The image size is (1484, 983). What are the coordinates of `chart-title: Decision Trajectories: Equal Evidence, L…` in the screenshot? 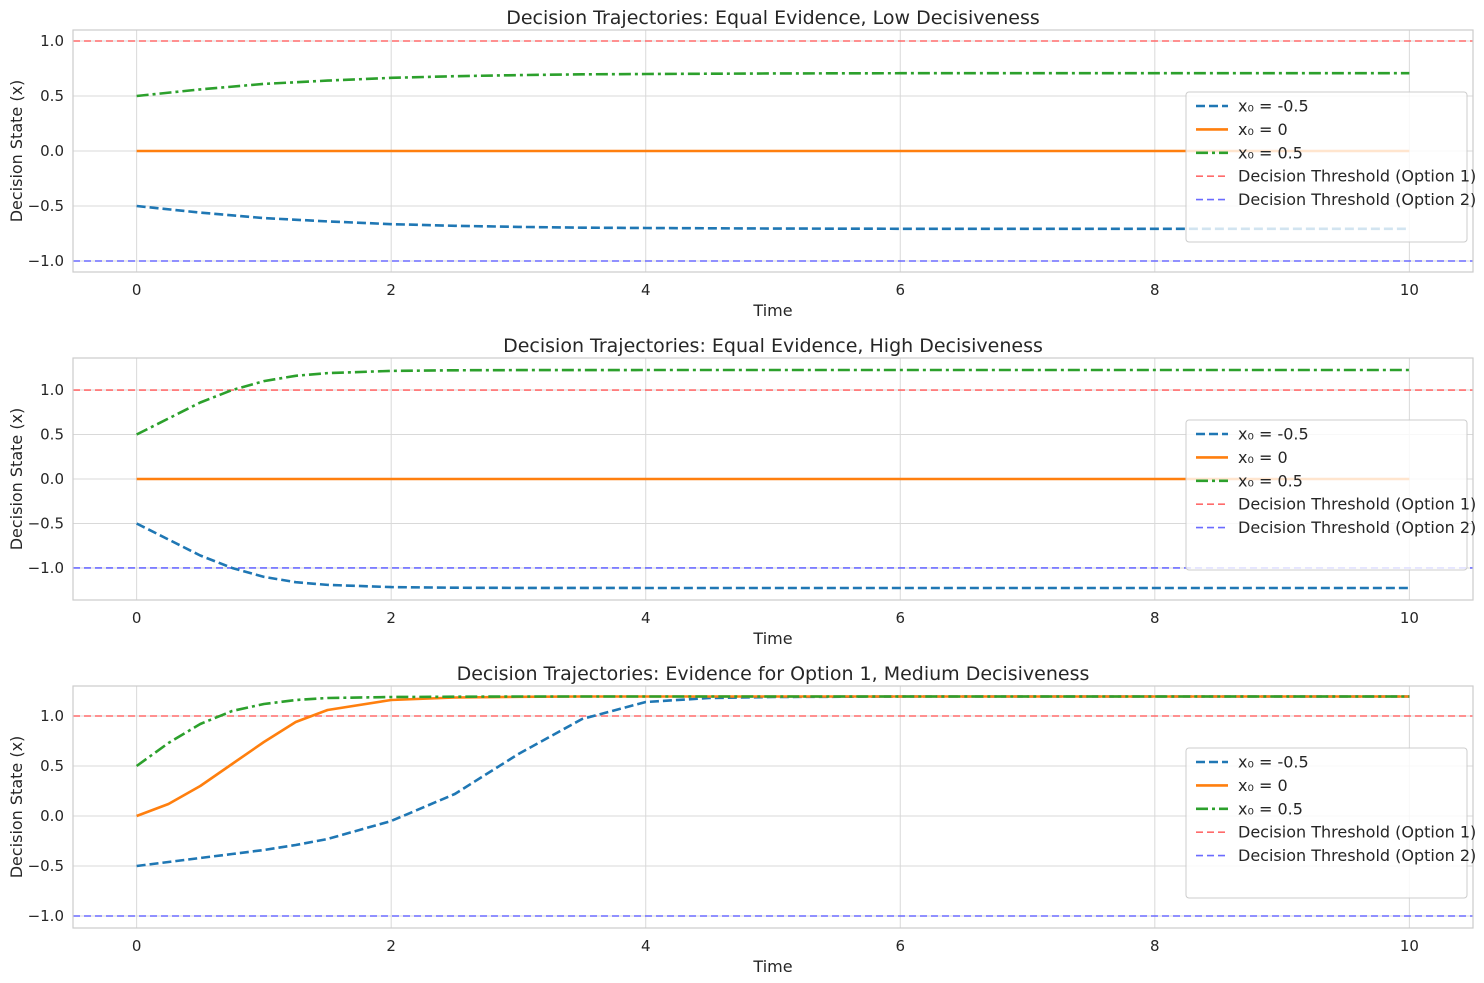 It's located at (773, 18).